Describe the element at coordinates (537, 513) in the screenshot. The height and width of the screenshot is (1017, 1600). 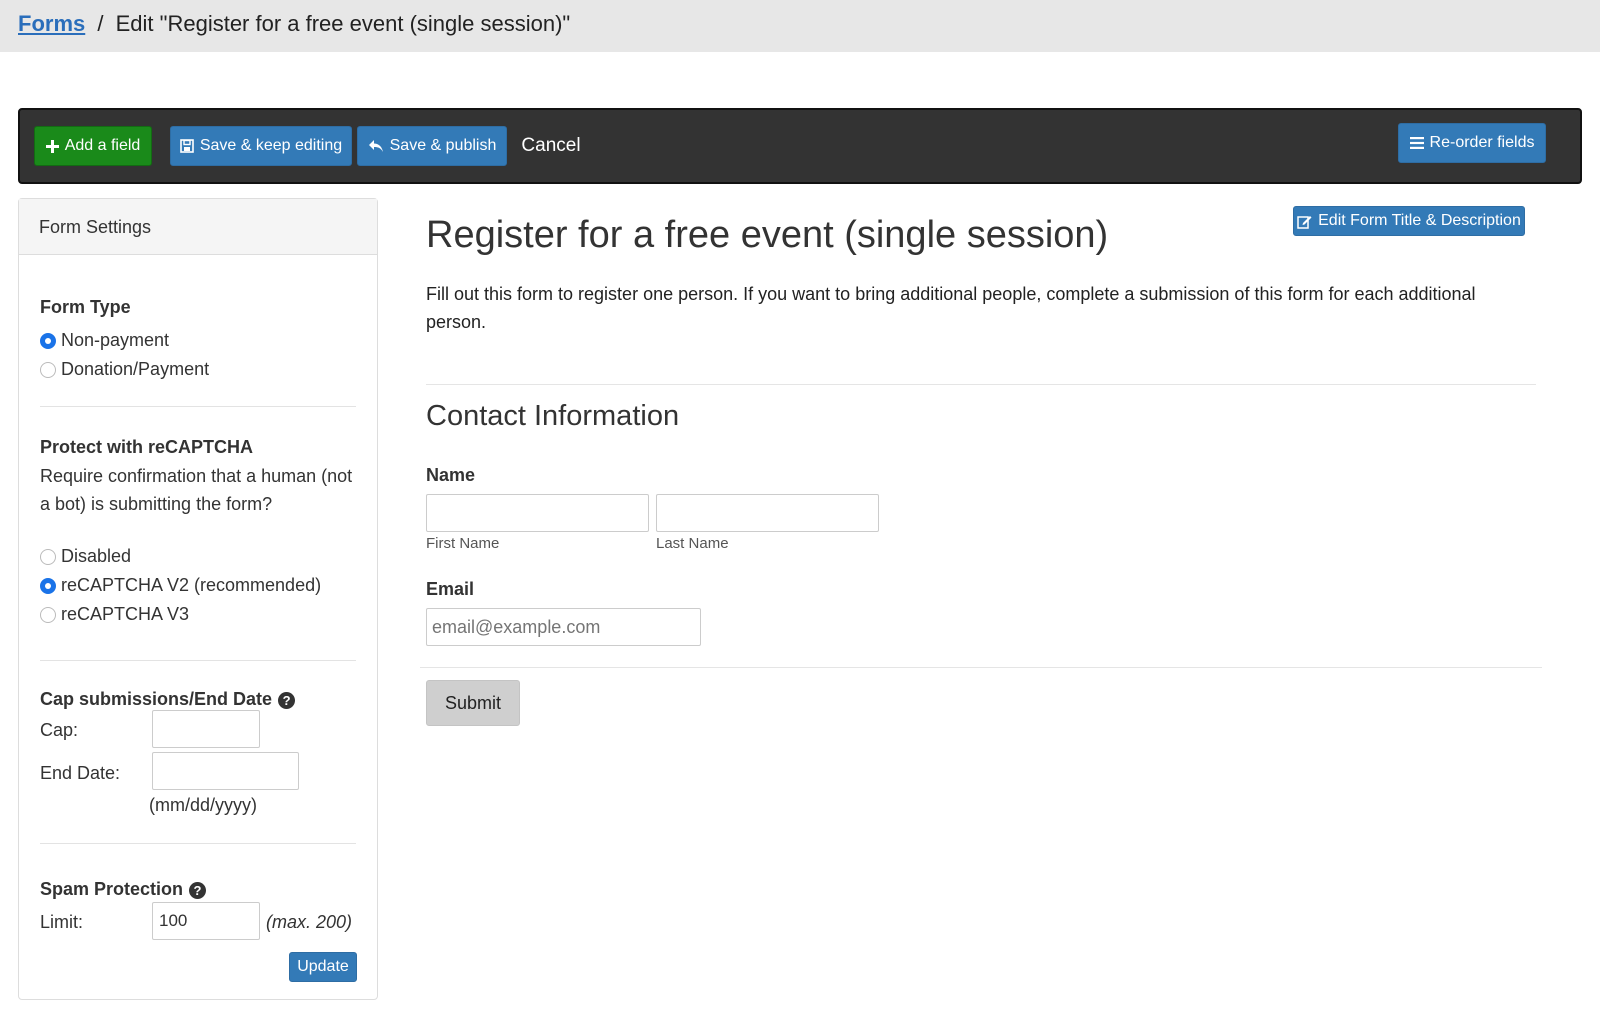
I see `first-name-input` at that location.